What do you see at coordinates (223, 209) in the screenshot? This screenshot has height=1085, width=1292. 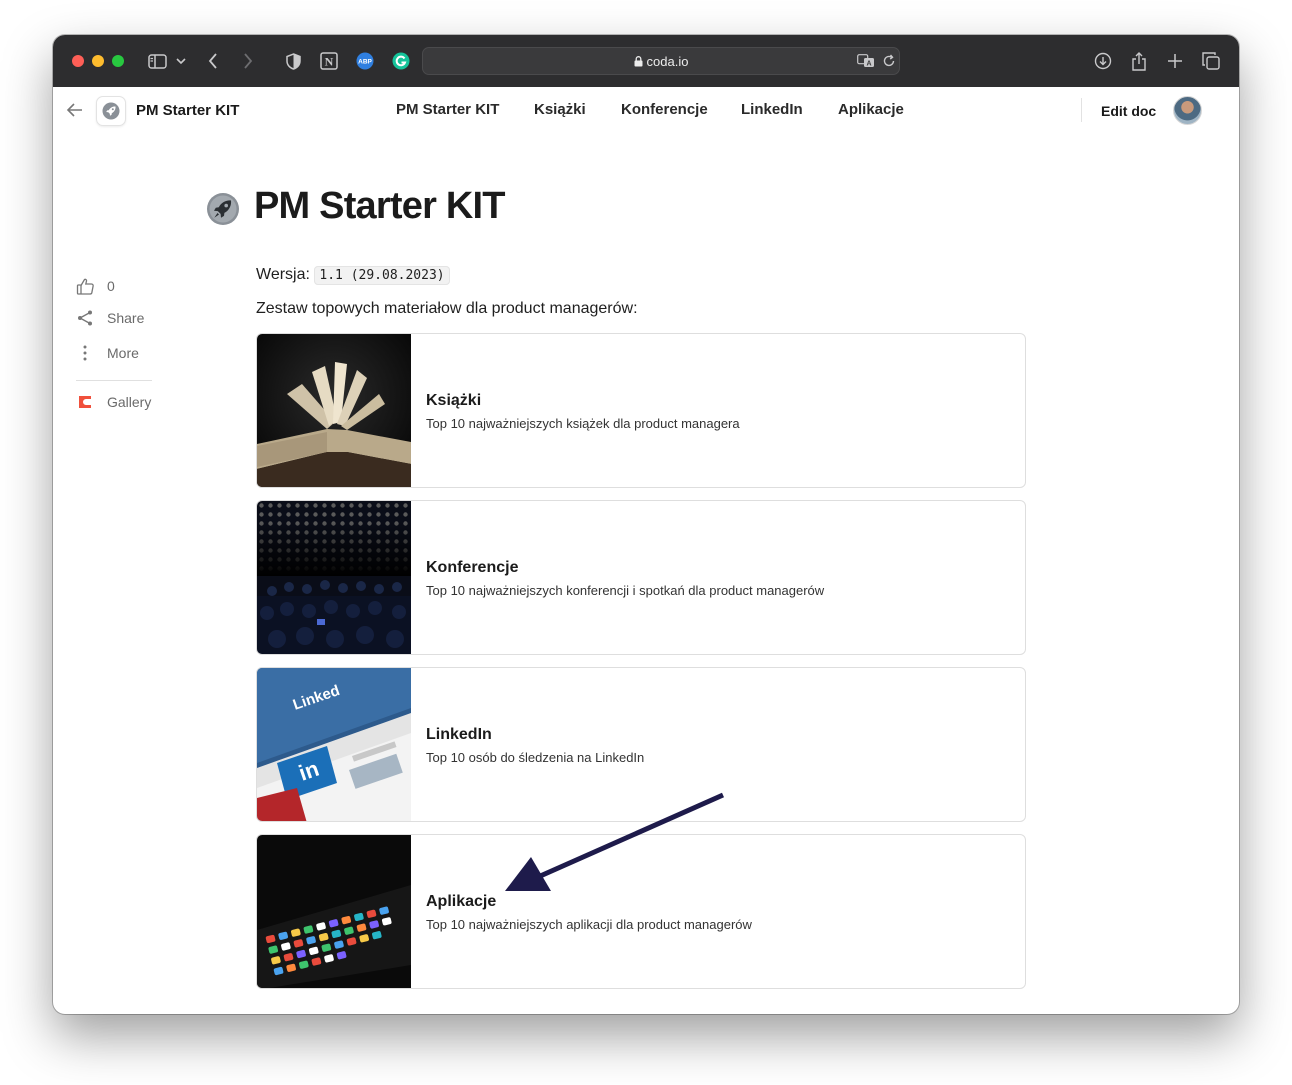 I see `page-rocket-icon` at bounding box center [223, 209].